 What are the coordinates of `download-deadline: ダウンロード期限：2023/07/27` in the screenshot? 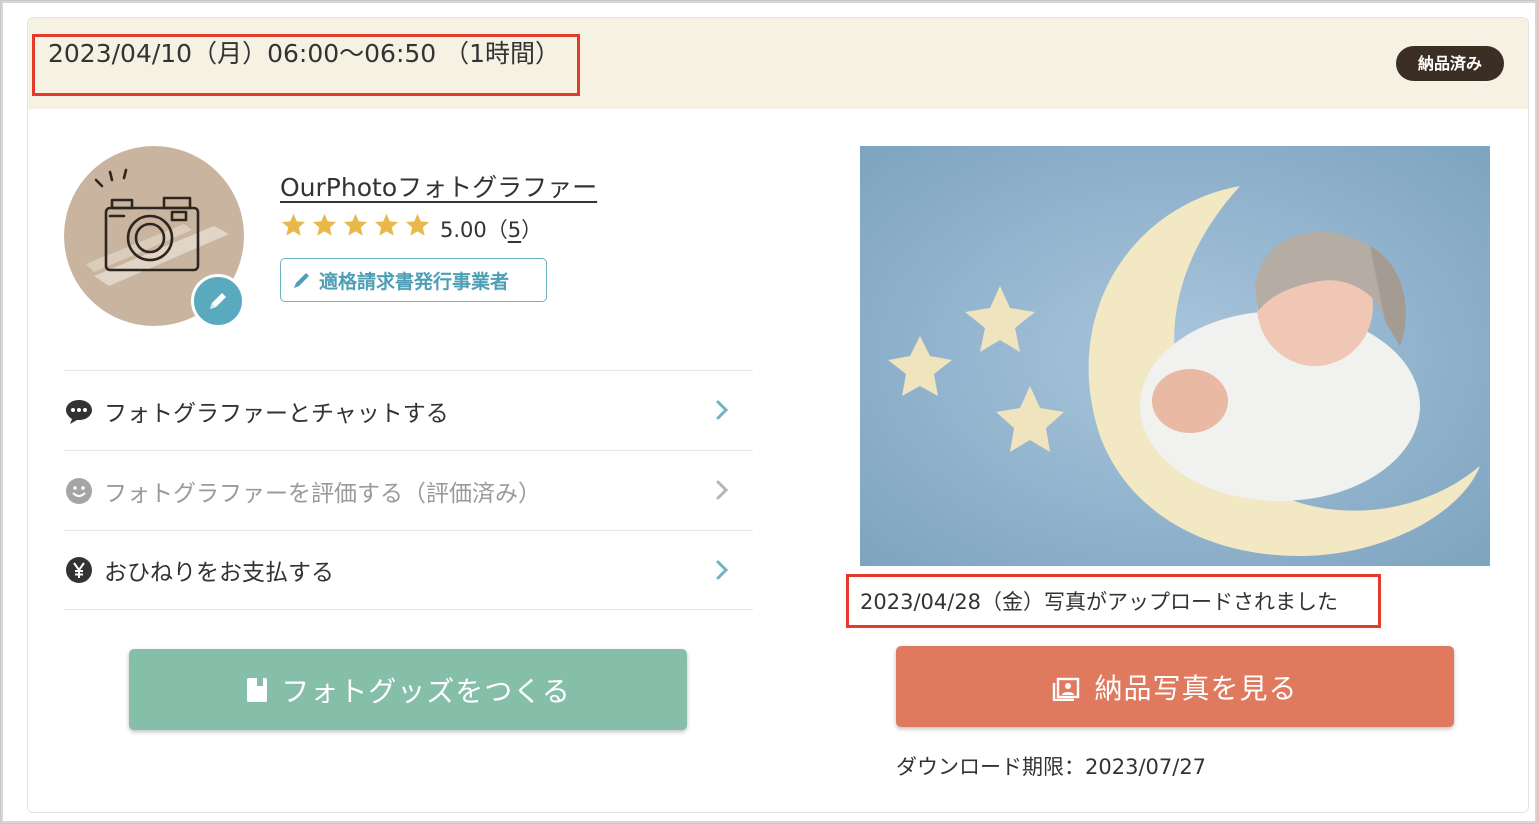 It's located at (1051, 767).